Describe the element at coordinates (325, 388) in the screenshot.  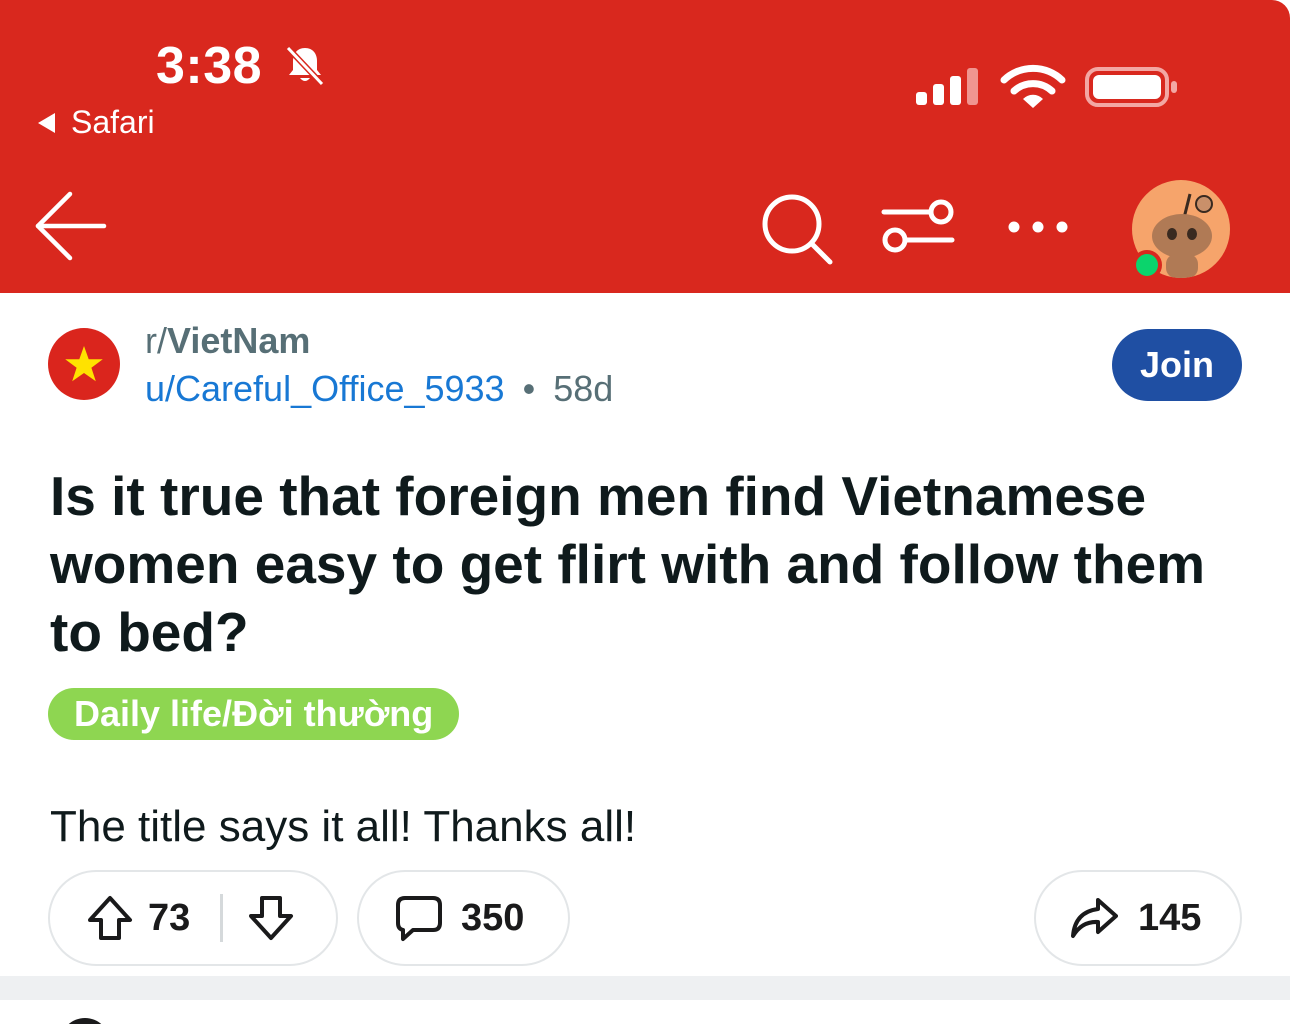
I see `author-link: u/Careful_Office_5933` at that location.